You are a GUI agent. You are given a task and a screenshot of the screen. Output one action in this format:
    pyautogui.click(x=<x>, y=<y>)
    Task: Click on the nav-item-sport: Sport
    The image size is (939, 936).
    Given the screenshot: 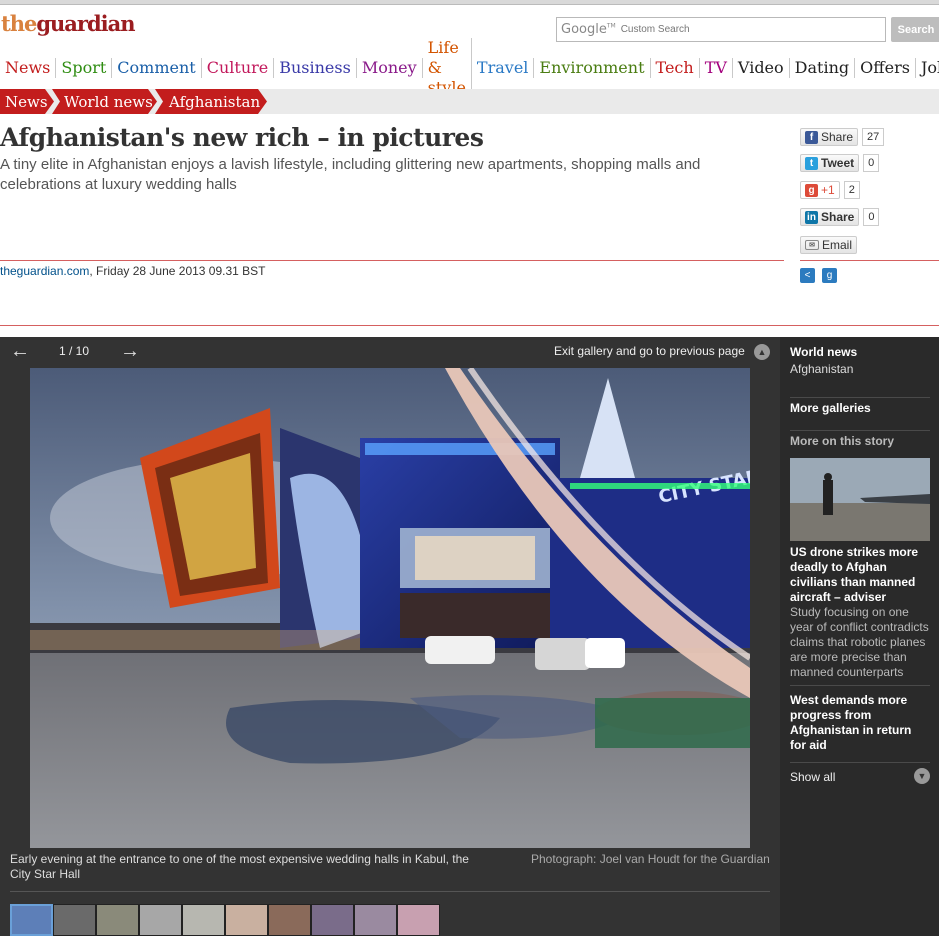 What is the action you would take?
    pyautogui.click(x=84, y=68)
    